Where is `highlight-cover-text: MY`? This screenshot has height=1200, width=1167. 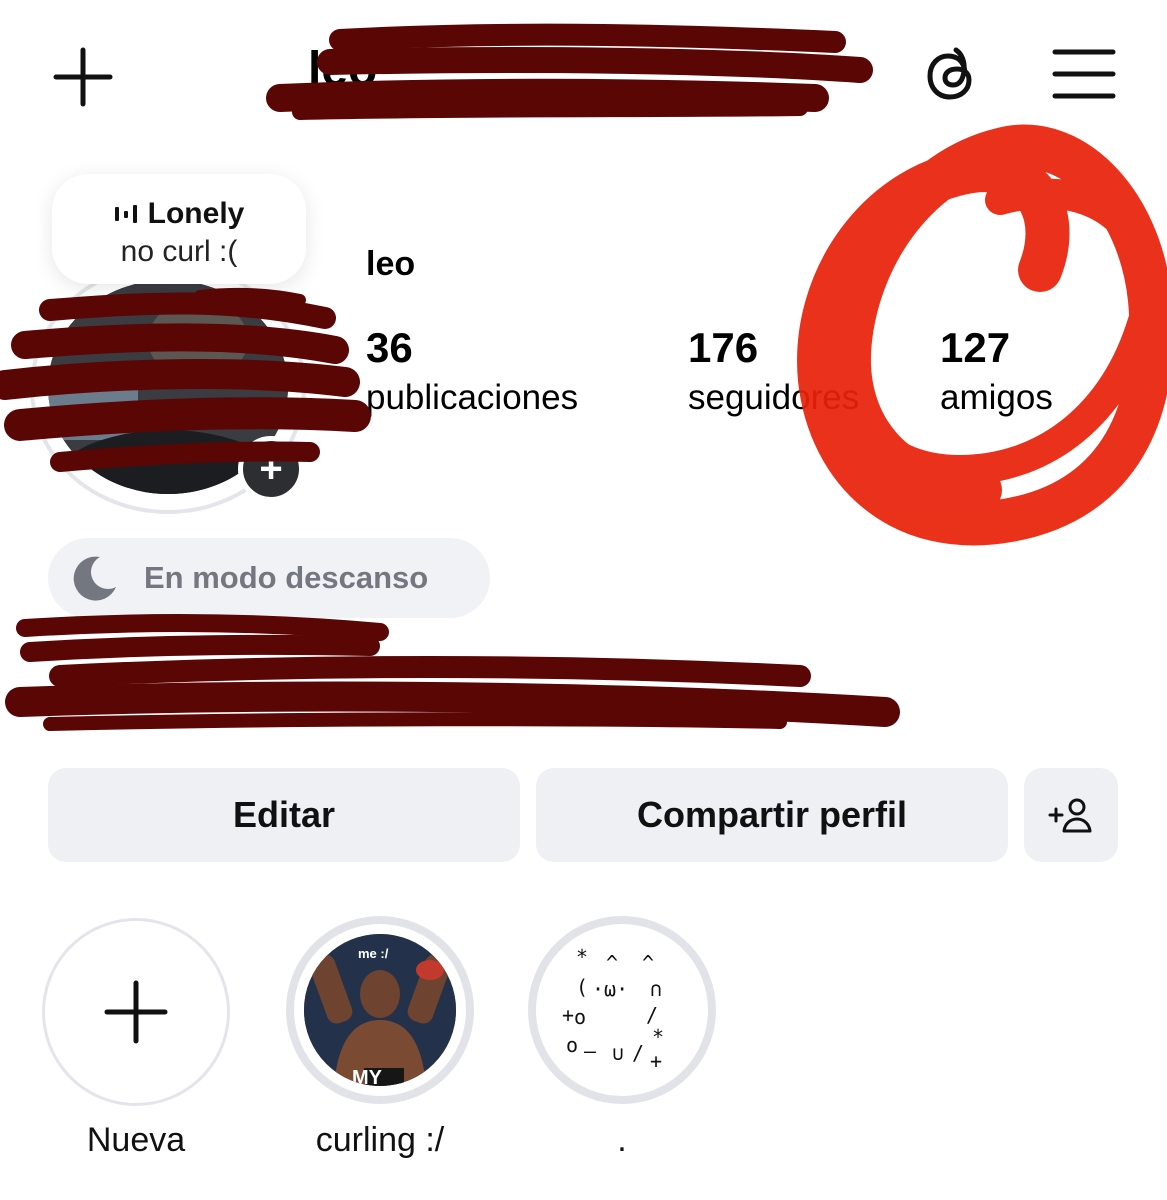 highlight-cover-text: MY is located at coordinates (367, 1076).